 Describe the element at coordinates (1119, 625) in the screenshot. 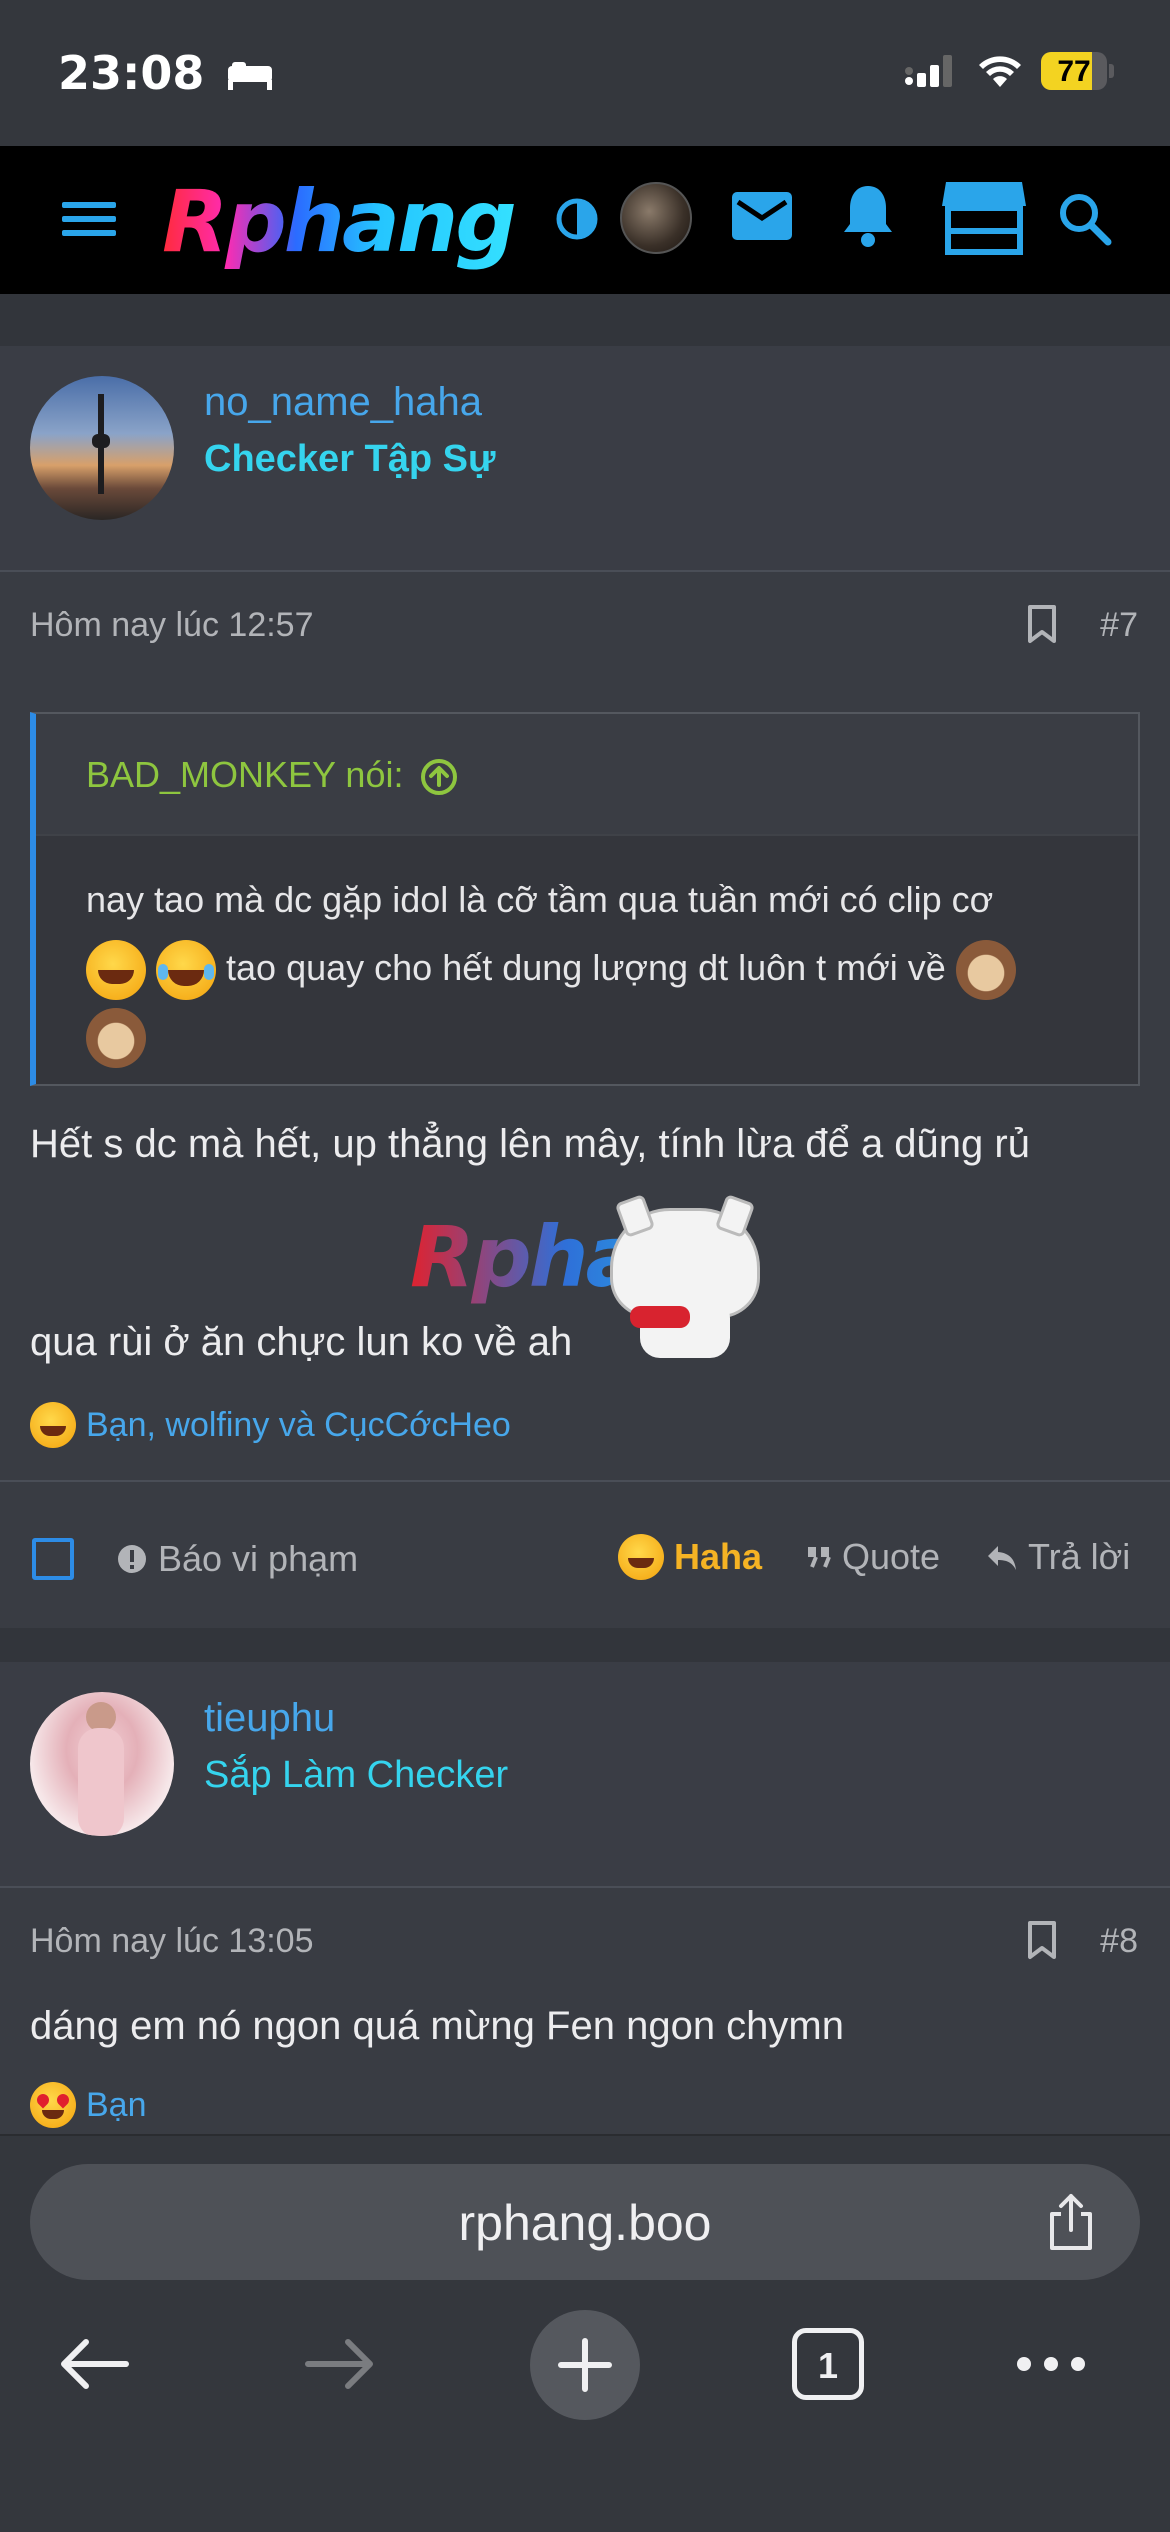

I see `post-number: #7` at that location.